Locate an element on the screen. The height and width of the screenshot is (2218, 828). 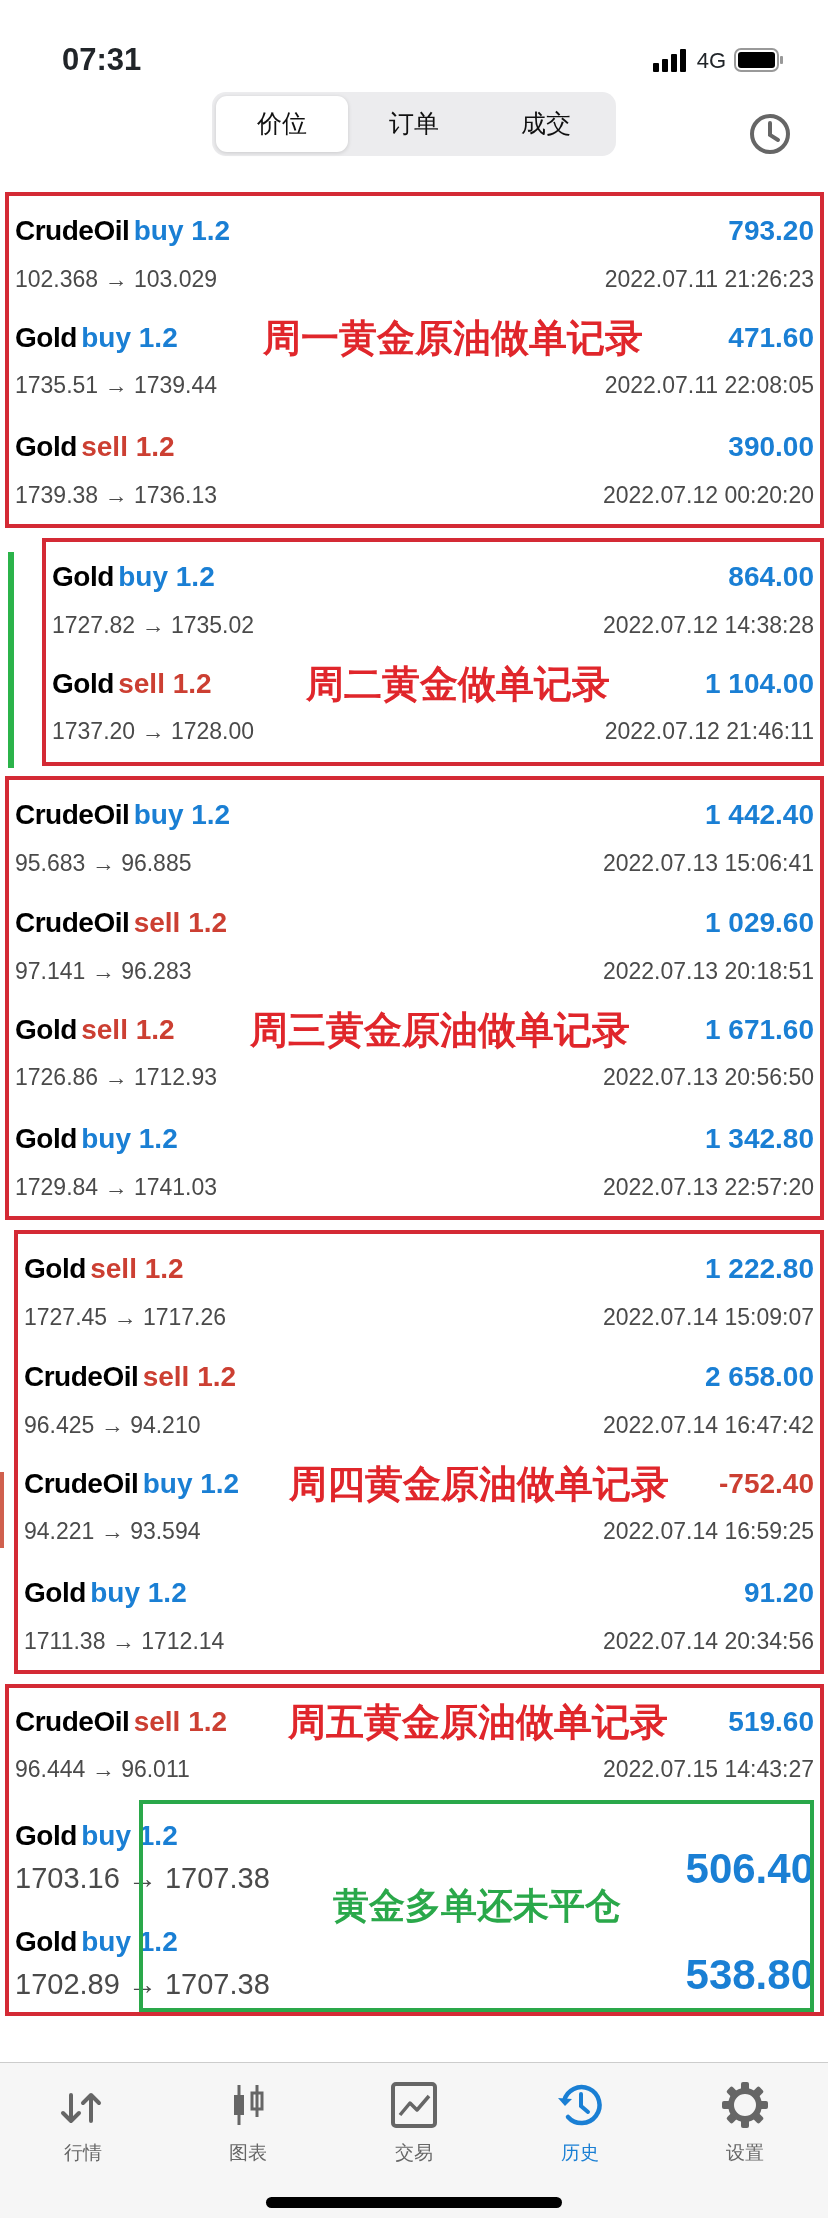
profit-value: 390.00 is located at coordinates (771, 447).